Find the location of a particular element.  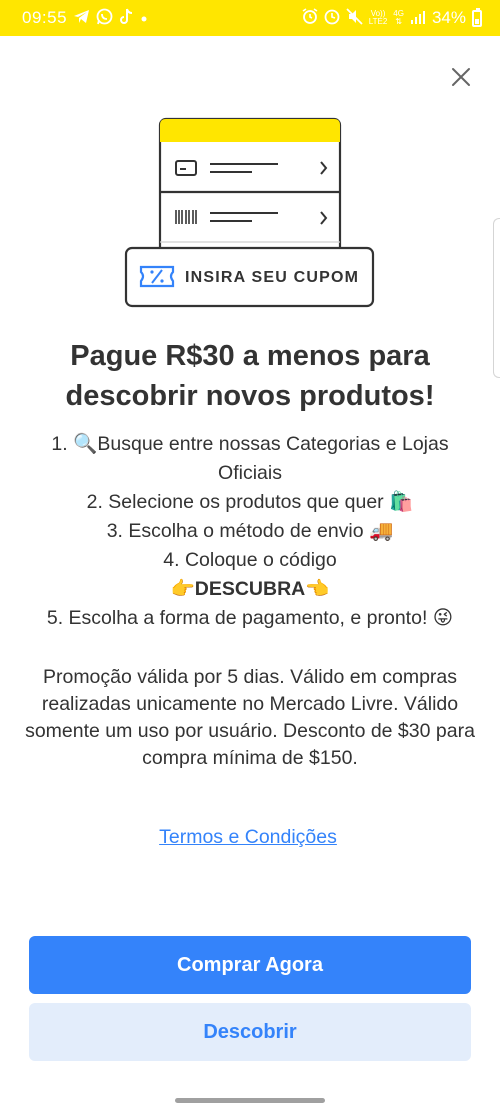

status-right: Vo)) LTE2 4G ⇅ 34% is located at coordinates (392, 17).